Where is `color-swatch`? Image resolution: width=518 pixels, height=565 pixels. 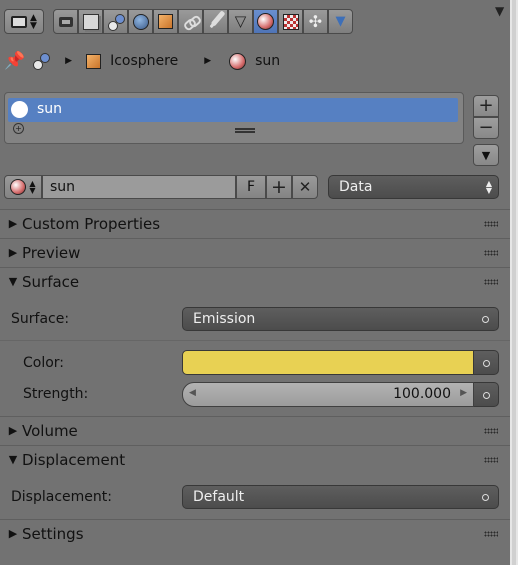
color-swatch is located at coordinates (328, 362).